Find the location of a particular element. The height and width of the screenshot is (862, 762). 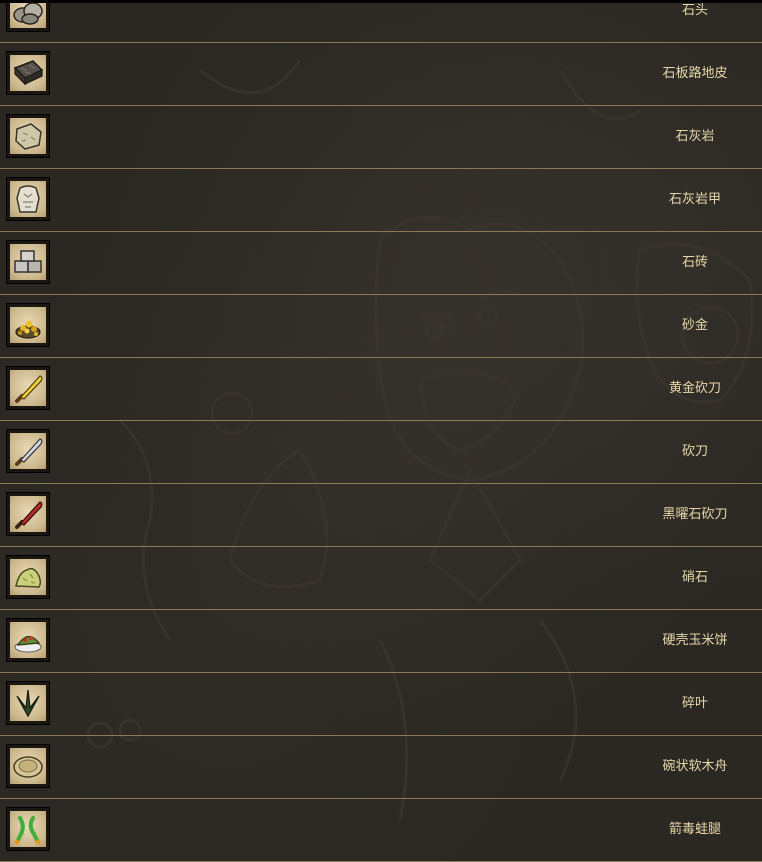

list-item: 硬壳玉米饼 is located at coordinates (381, 641).